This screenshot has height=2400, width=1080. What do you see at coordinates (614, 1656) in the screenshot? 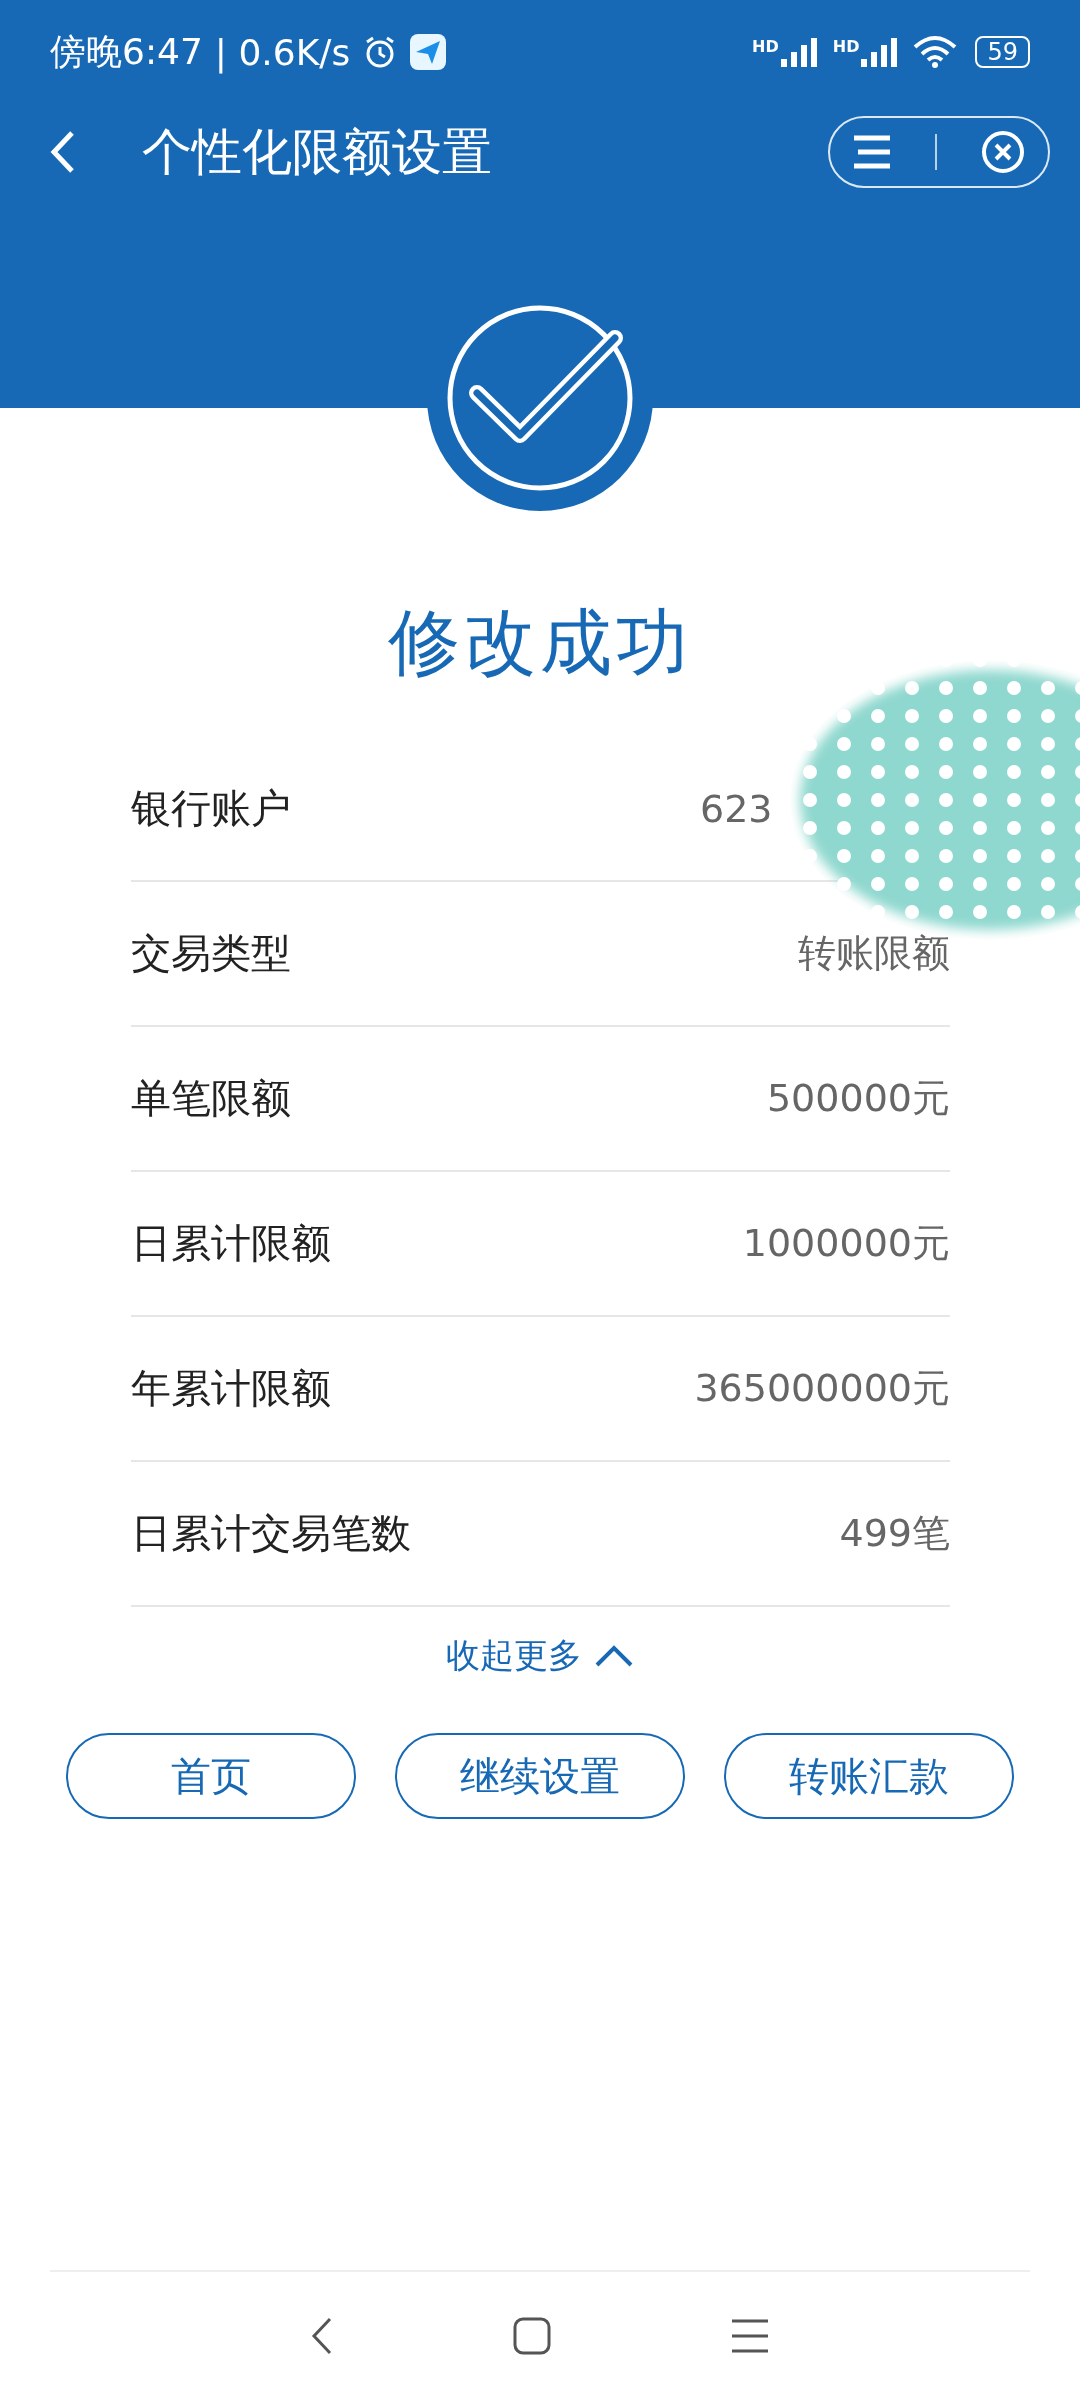
I see `chevron-icon` at bounding box center [614, 1656].